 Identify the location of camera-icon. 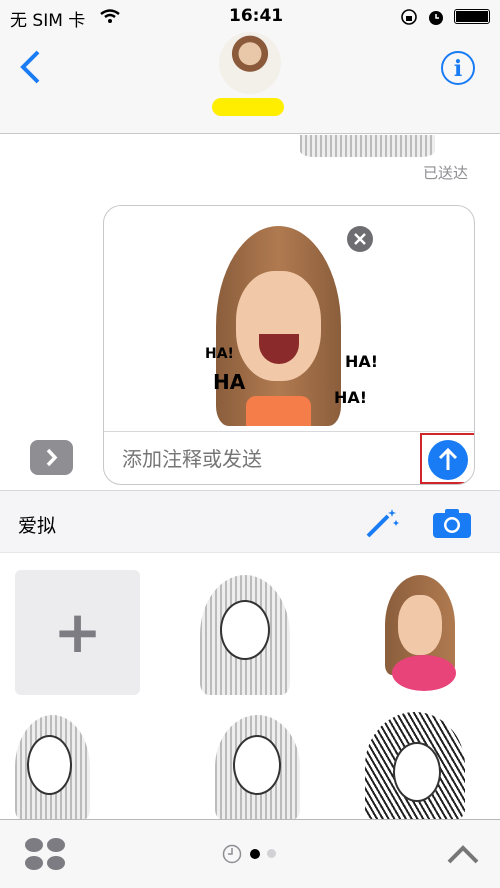
(452, 523).